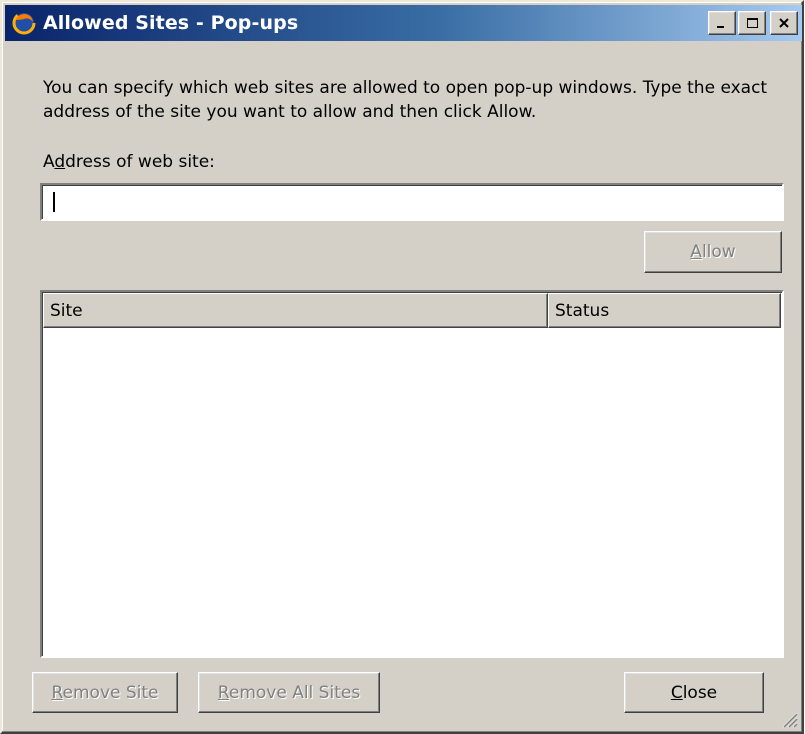 This screenshot has height=734, width=805. What do you see at coordinates (412, 202) in the screenshot?
I see `address-input` at bounding box center [412, 202].